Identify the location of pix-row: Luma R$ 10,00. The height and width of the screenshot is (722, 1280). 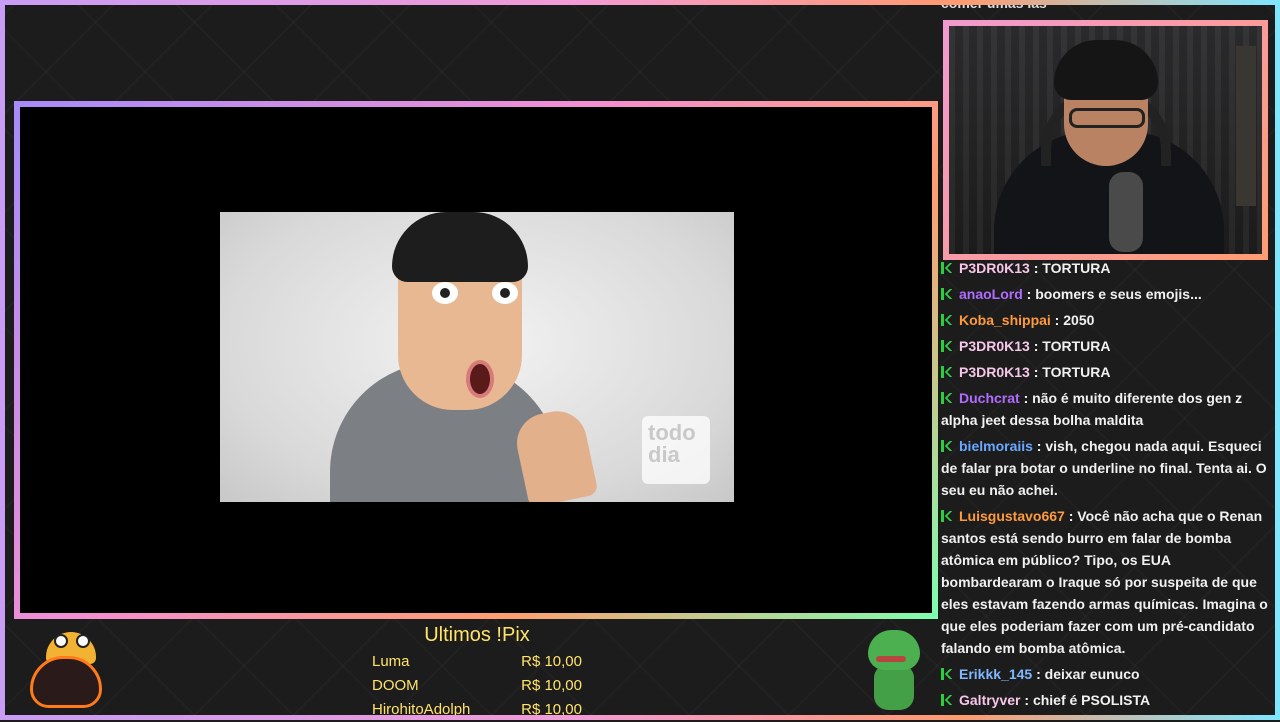
(477, 662).